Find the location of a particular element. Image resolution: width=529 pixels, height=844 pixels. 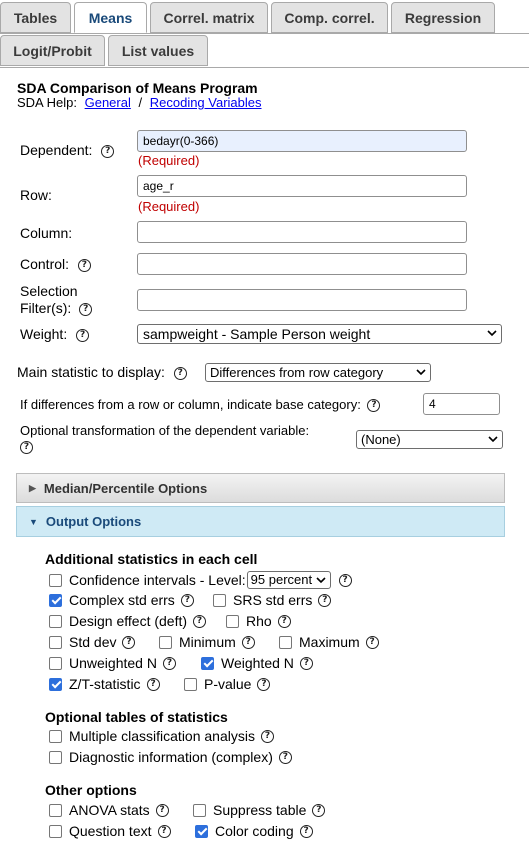

weighted-n-label: Weighted N is located at coordinates (257, 663).